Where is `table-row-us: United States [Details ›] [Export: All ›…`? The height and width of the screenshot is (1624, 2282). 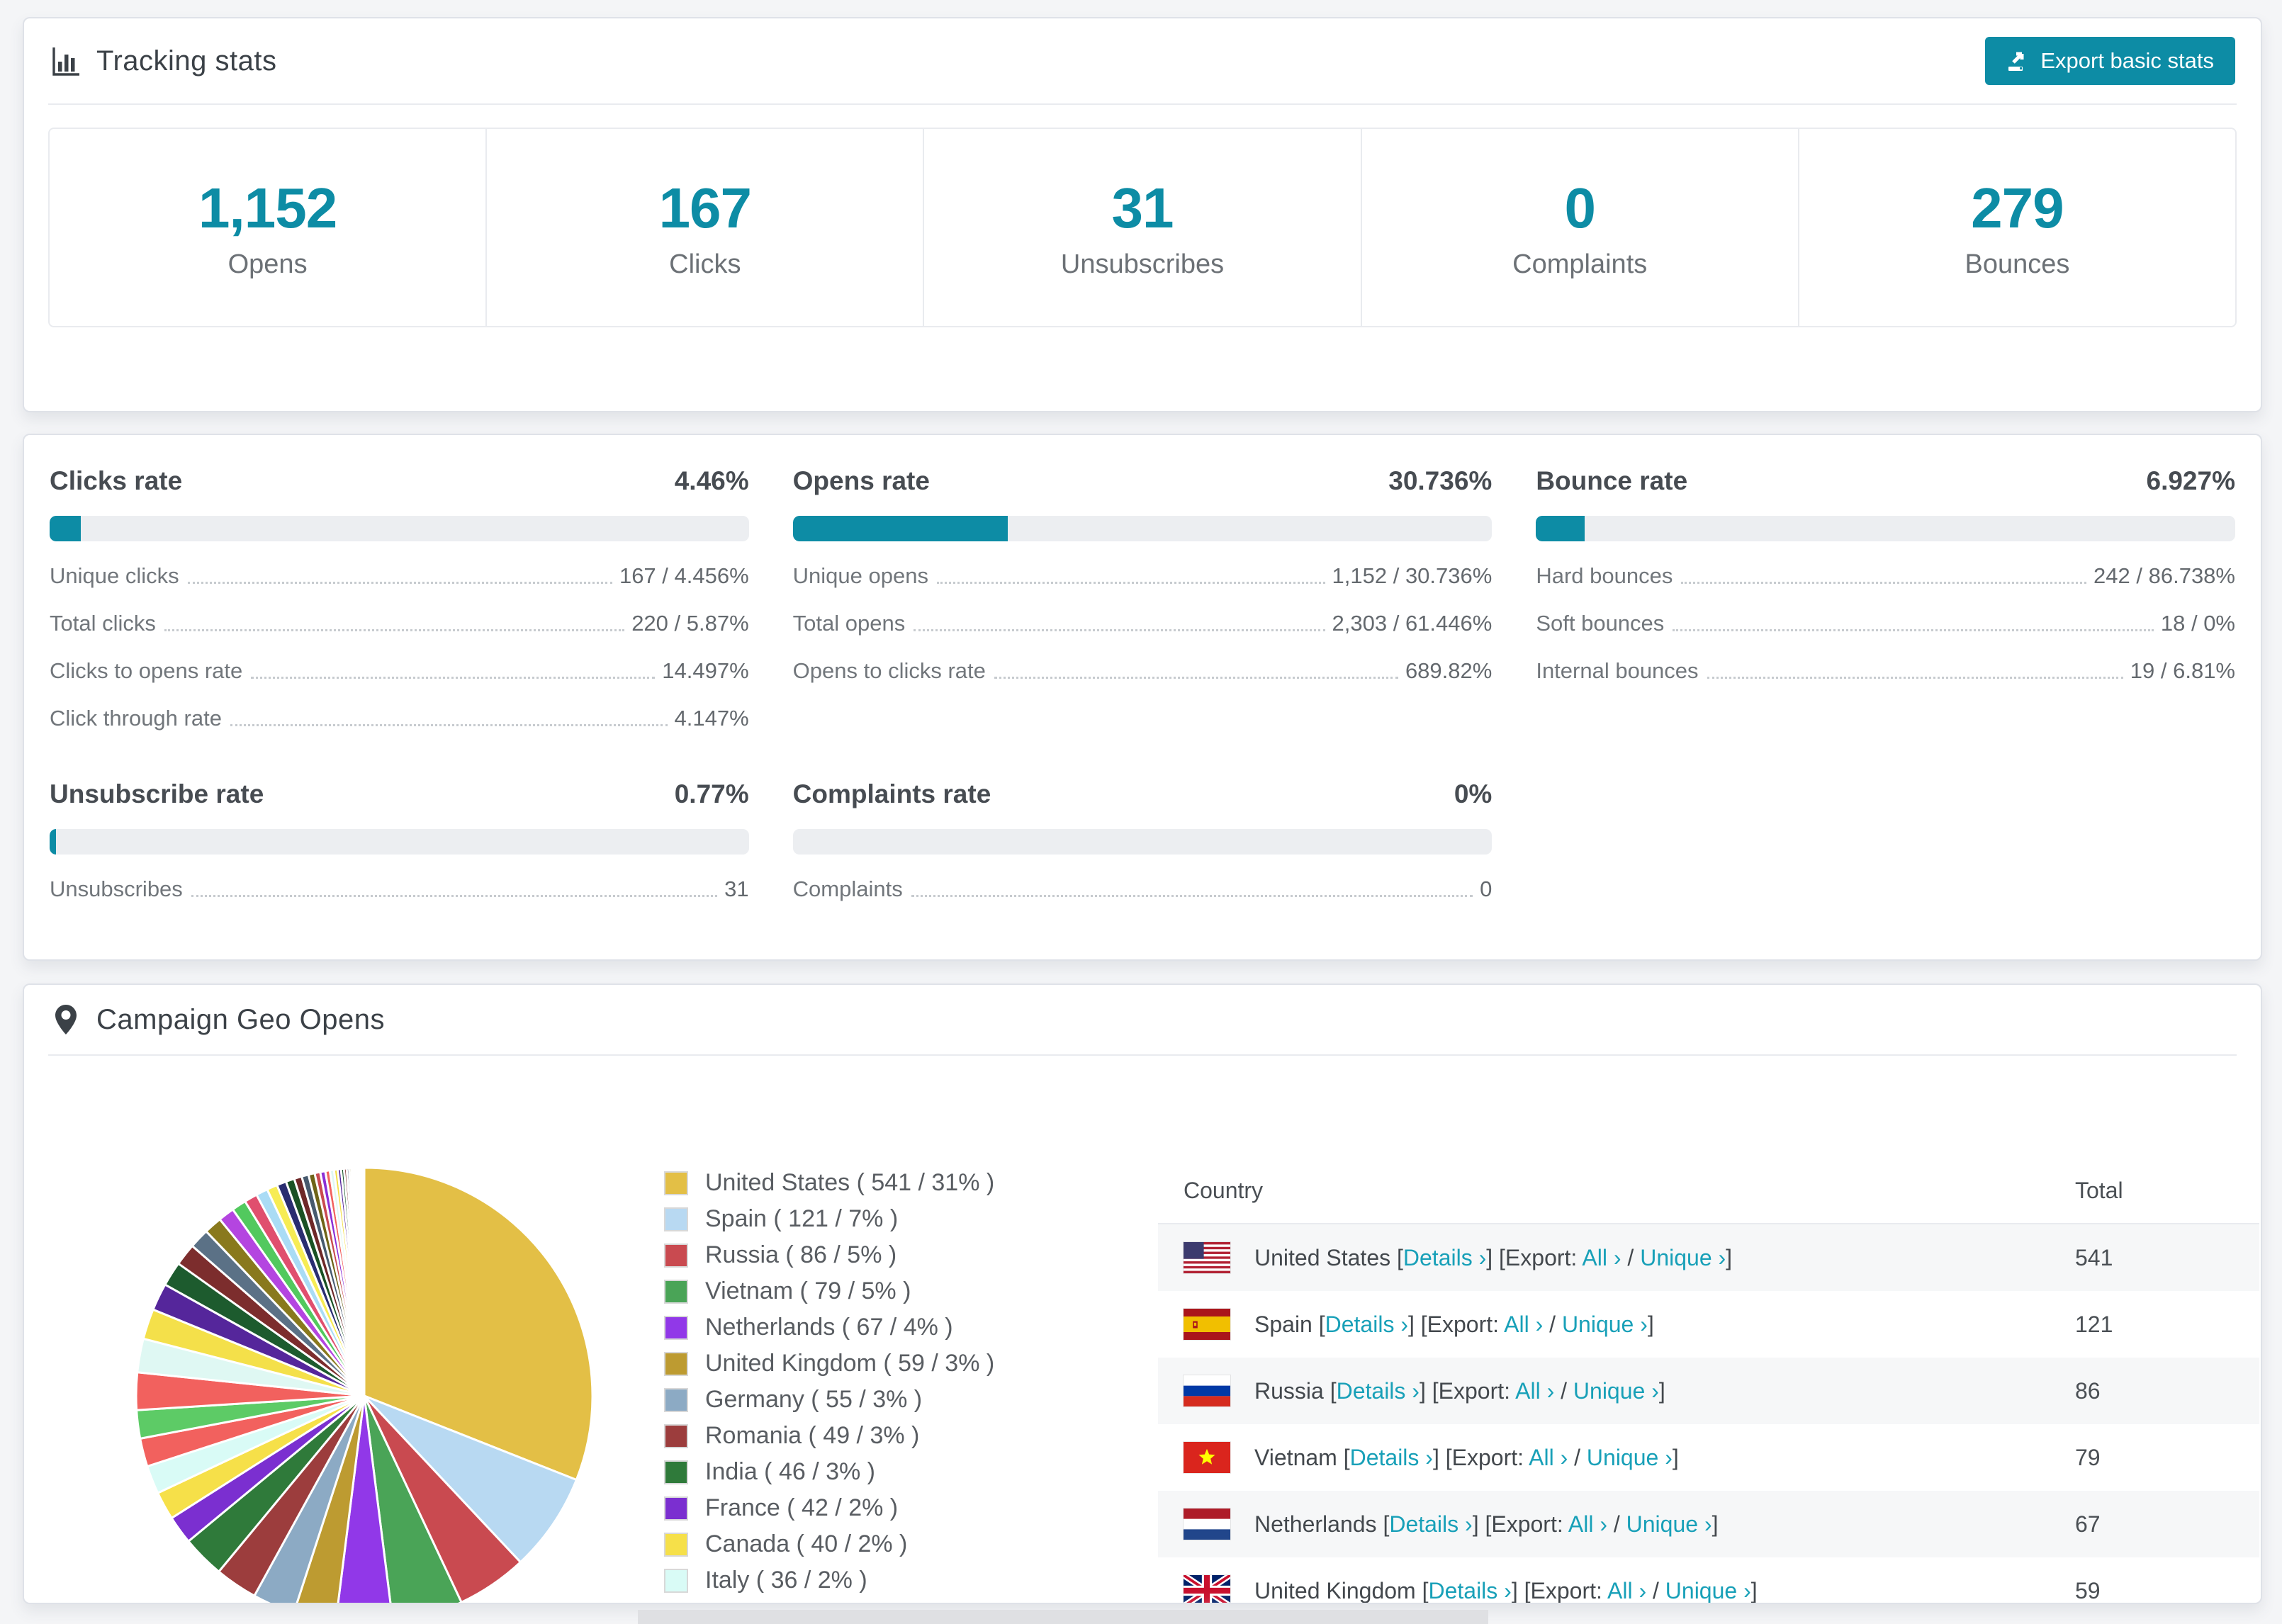
table-row-us: United States [Details ›] [Export: All ›… is located at coordinates (1708, 1258).